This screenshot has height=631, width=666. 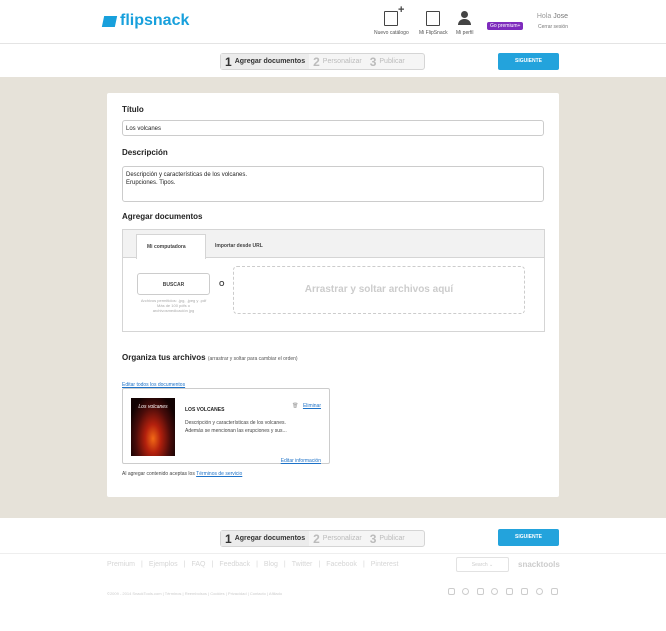 What do you see at coordinates (134, 593) in the screenshot?
I see `copyright: ©2009 - 2014 SnackTools.com` at bounding box center [134, 593].